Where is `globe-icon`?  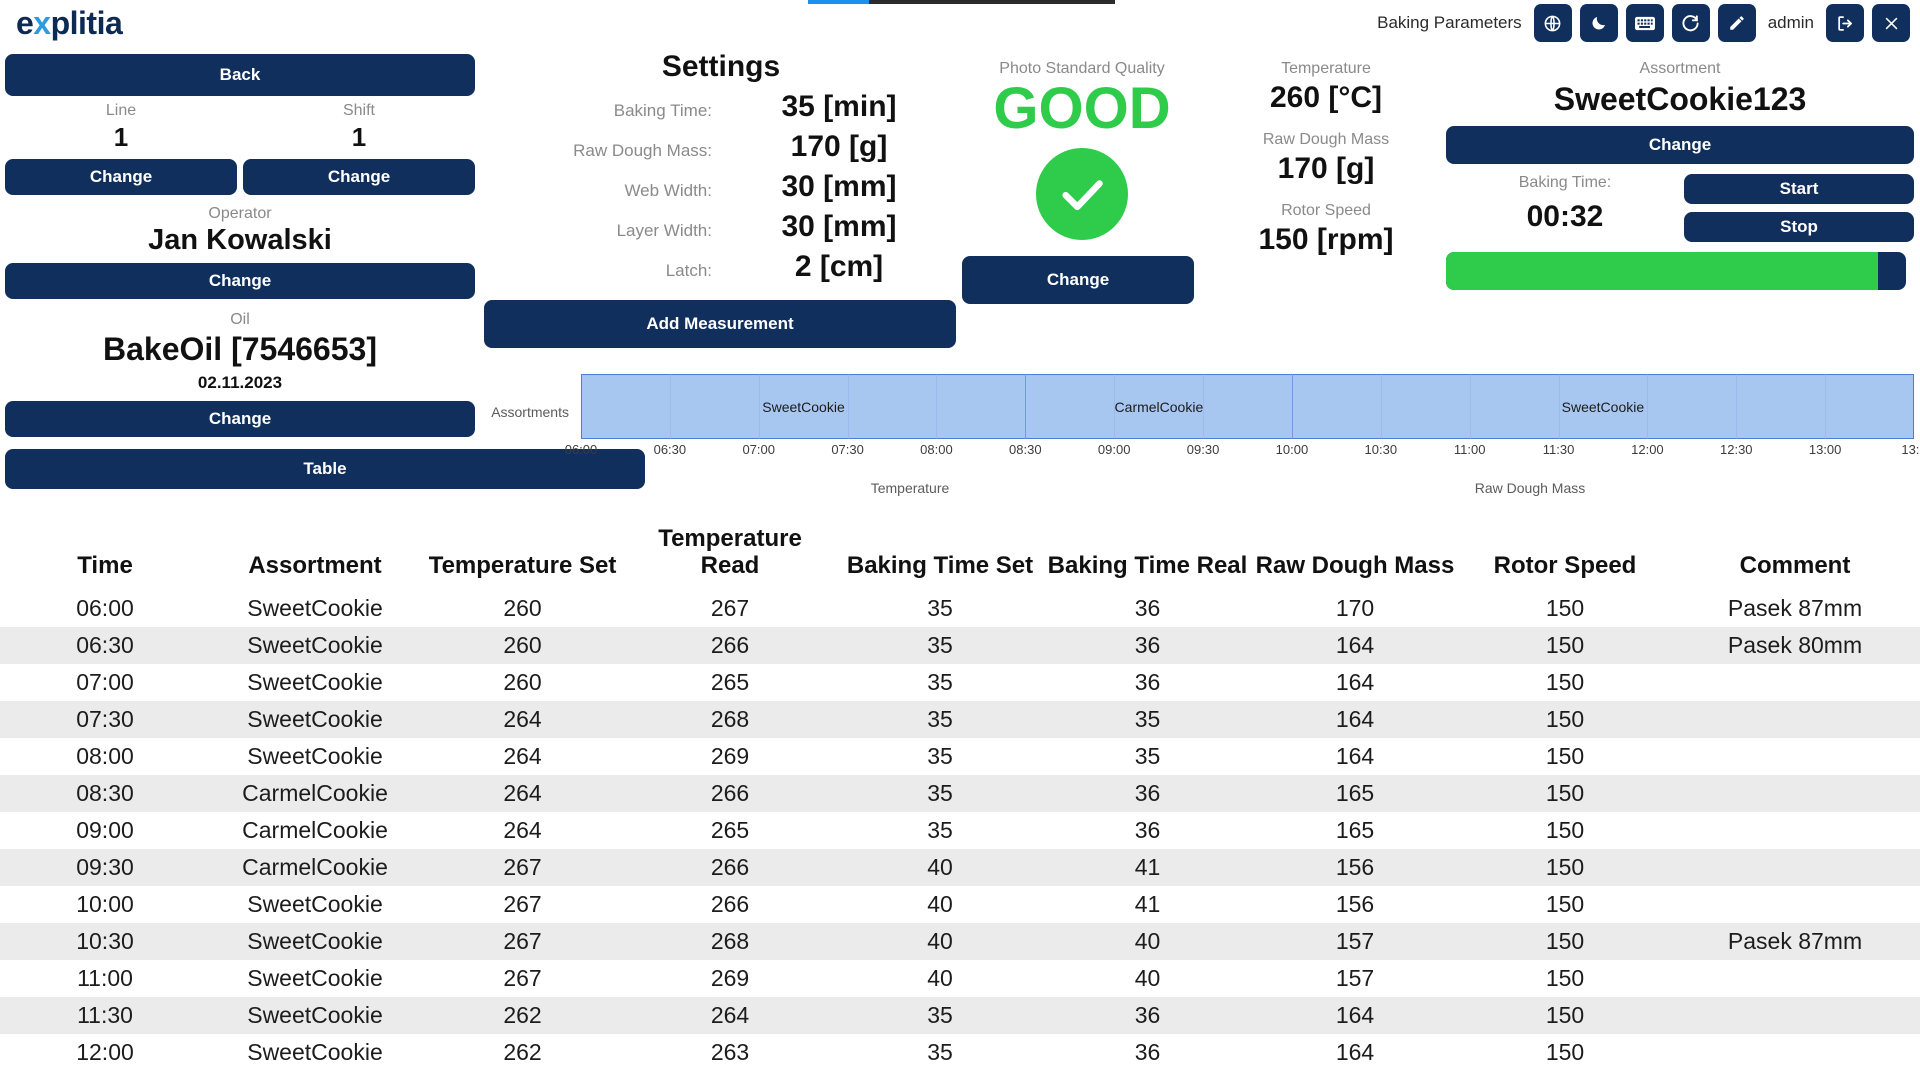 globe-icon is located at coordinates (1552, 23).